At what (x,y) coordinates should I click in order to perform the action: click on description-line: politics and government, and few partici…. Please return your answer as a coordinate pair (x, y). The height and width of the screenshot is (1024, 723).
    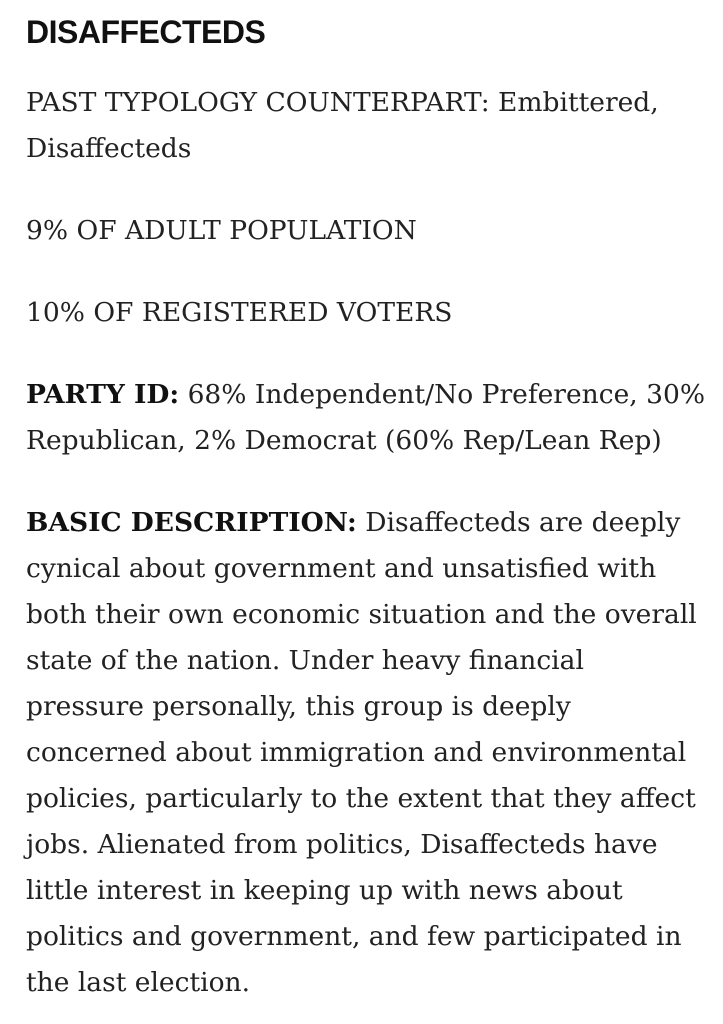
    Looking at the image, I should click on (354, 936).